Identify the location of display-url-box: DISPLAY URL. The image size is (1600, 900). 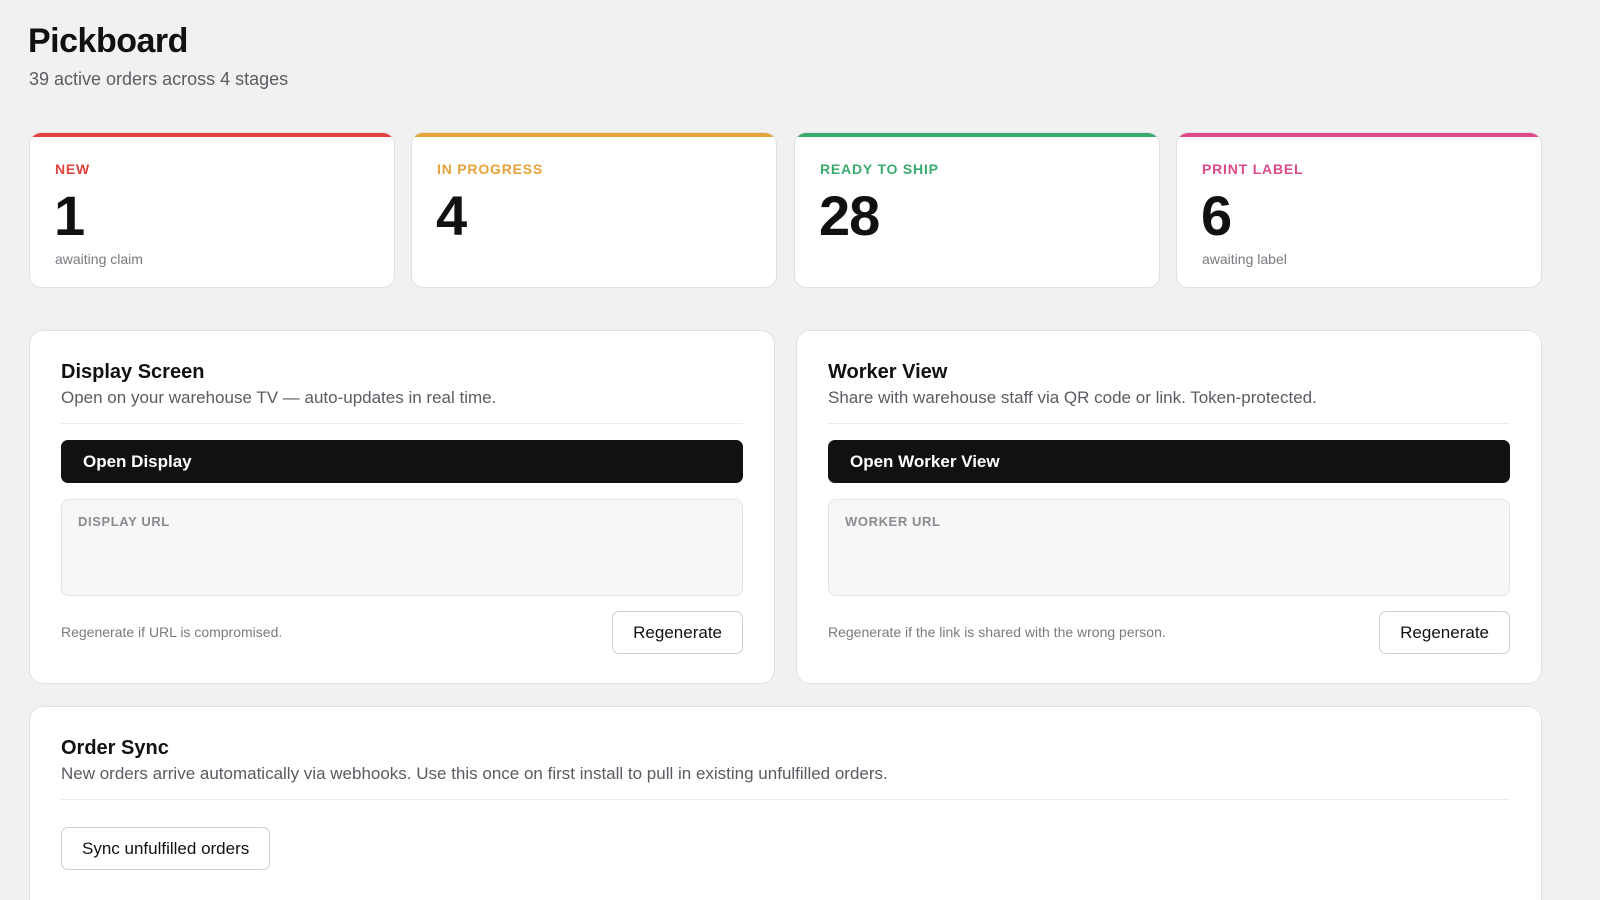
(402, 547).